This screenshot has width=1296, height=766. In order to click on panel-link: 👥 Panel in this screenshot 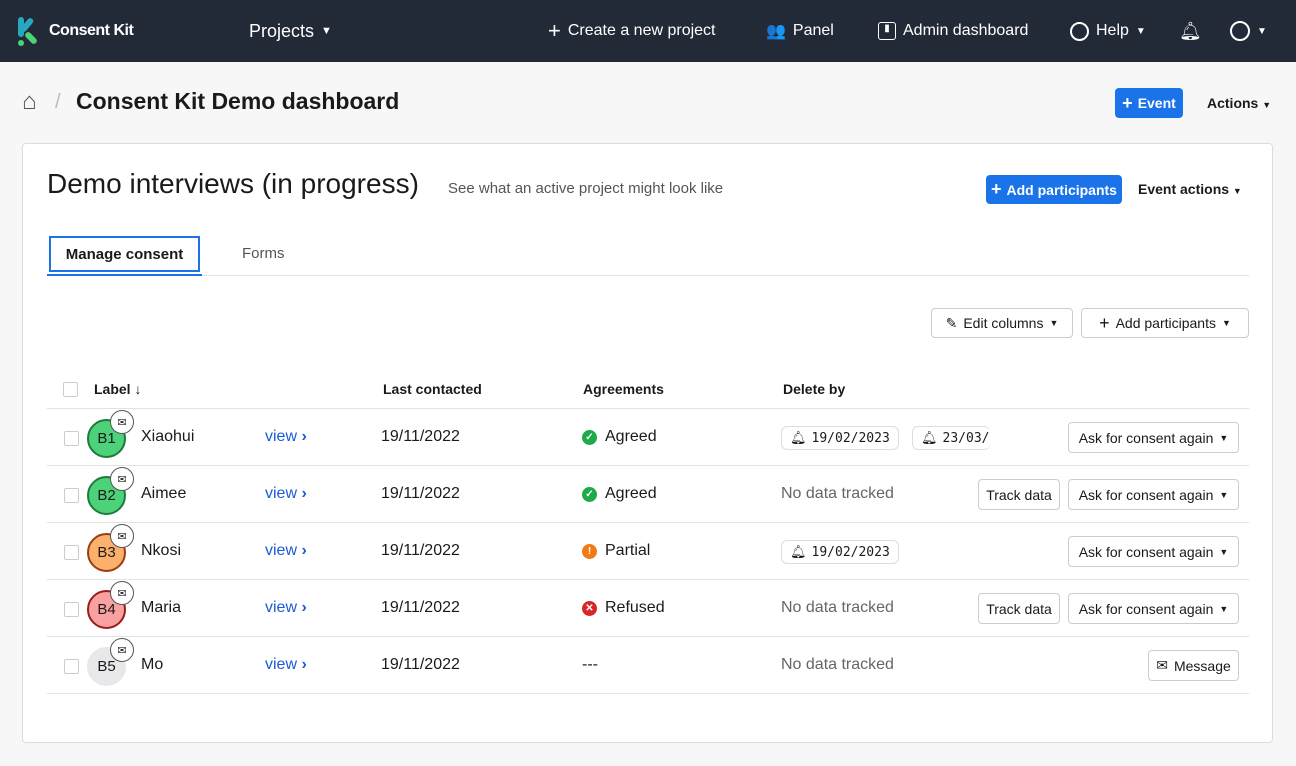, I will do `click(800, 31)`.